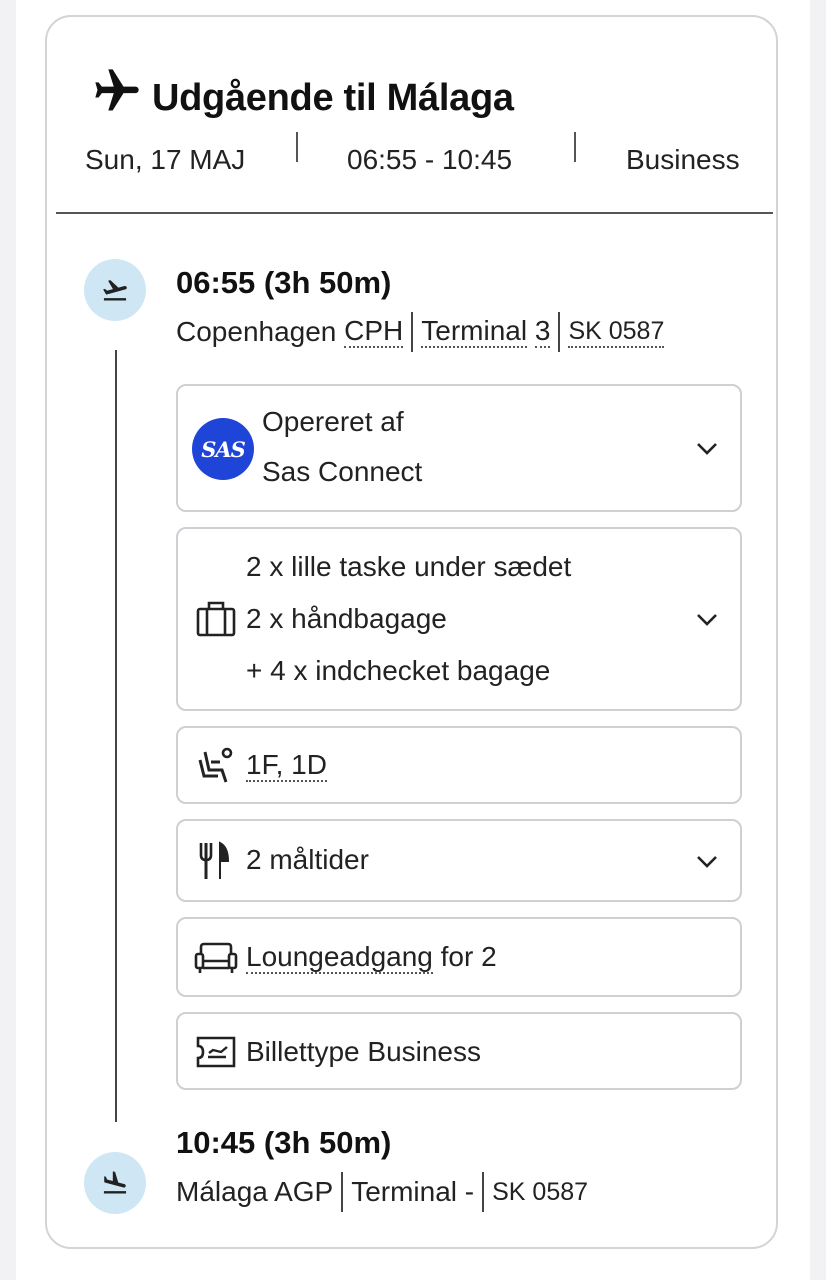 The width and height of the screenshot is (826, 1280). Describe the element at coordinates (333, 421) in the screenshot. I see `operator-label: Opereret af` at that location.